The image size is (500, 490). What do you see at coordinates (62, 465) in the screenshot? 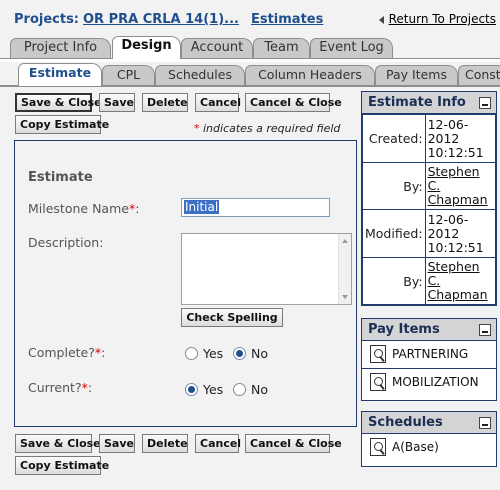
I see `copy-estimate-button-bottom: Copy Estimate` at bounding box center [62, 465].